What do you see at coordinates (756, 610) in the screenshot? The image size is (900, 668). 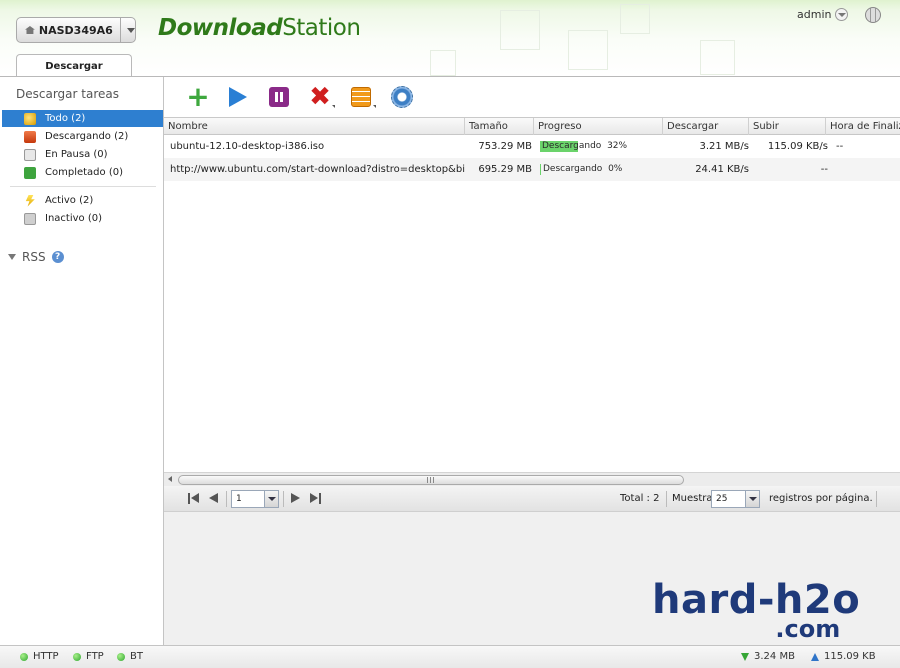 I see `watermark-logo: hard-h2o .com` at bounding box center [756, 610].